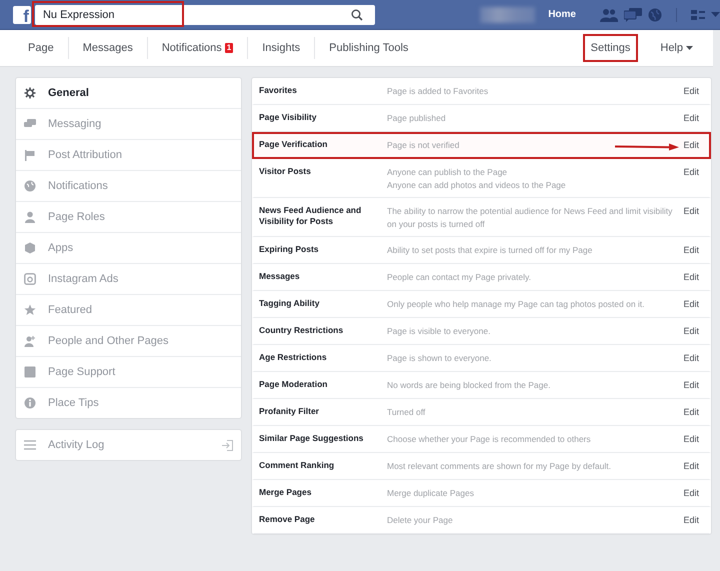 The height and width of the screenshot is (571, 720). Describe the element at coordinates (30, 217) in the screenshot. I see `person-icon` at that location.